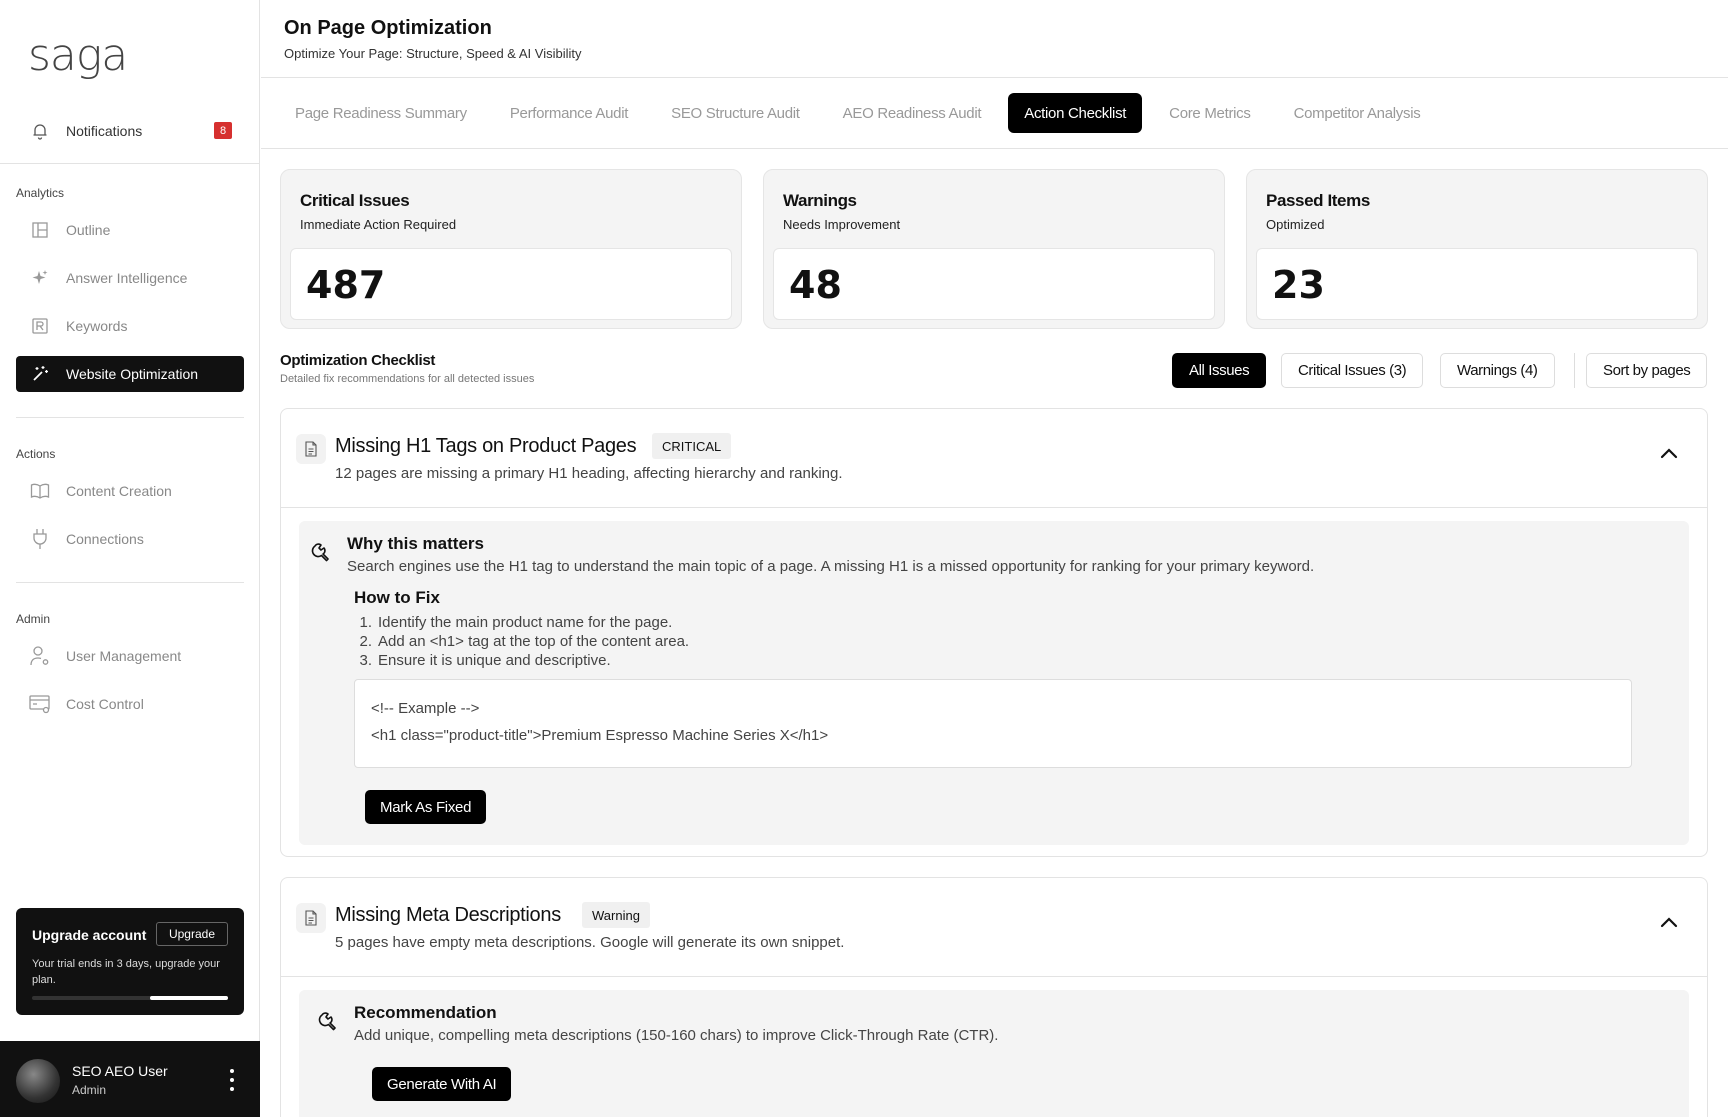 Image resolution: width=1728 pixels, height=1117 pixels. What do you see at coordinates (127, 278) in the screenshot?
I see `sidebar-item-label: Answer Intelligence` at bounding box center [127, 278].